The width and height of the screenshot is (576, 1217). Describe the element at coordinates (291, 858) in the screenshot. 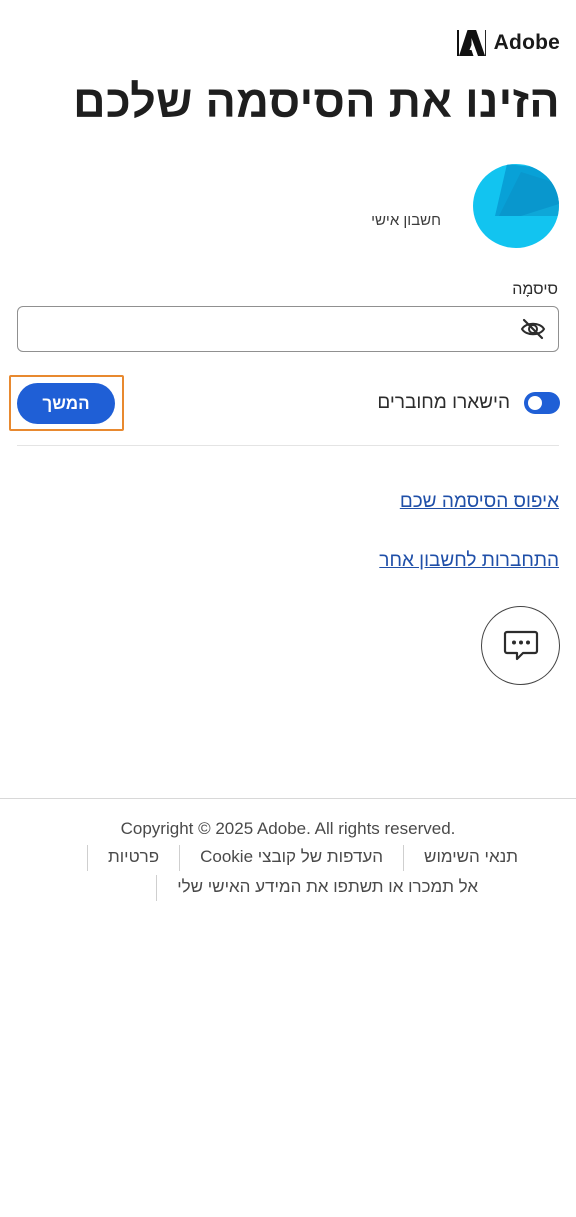

I see `cookie-preferences-link: העדפות של קובצי Cookie` at that location.